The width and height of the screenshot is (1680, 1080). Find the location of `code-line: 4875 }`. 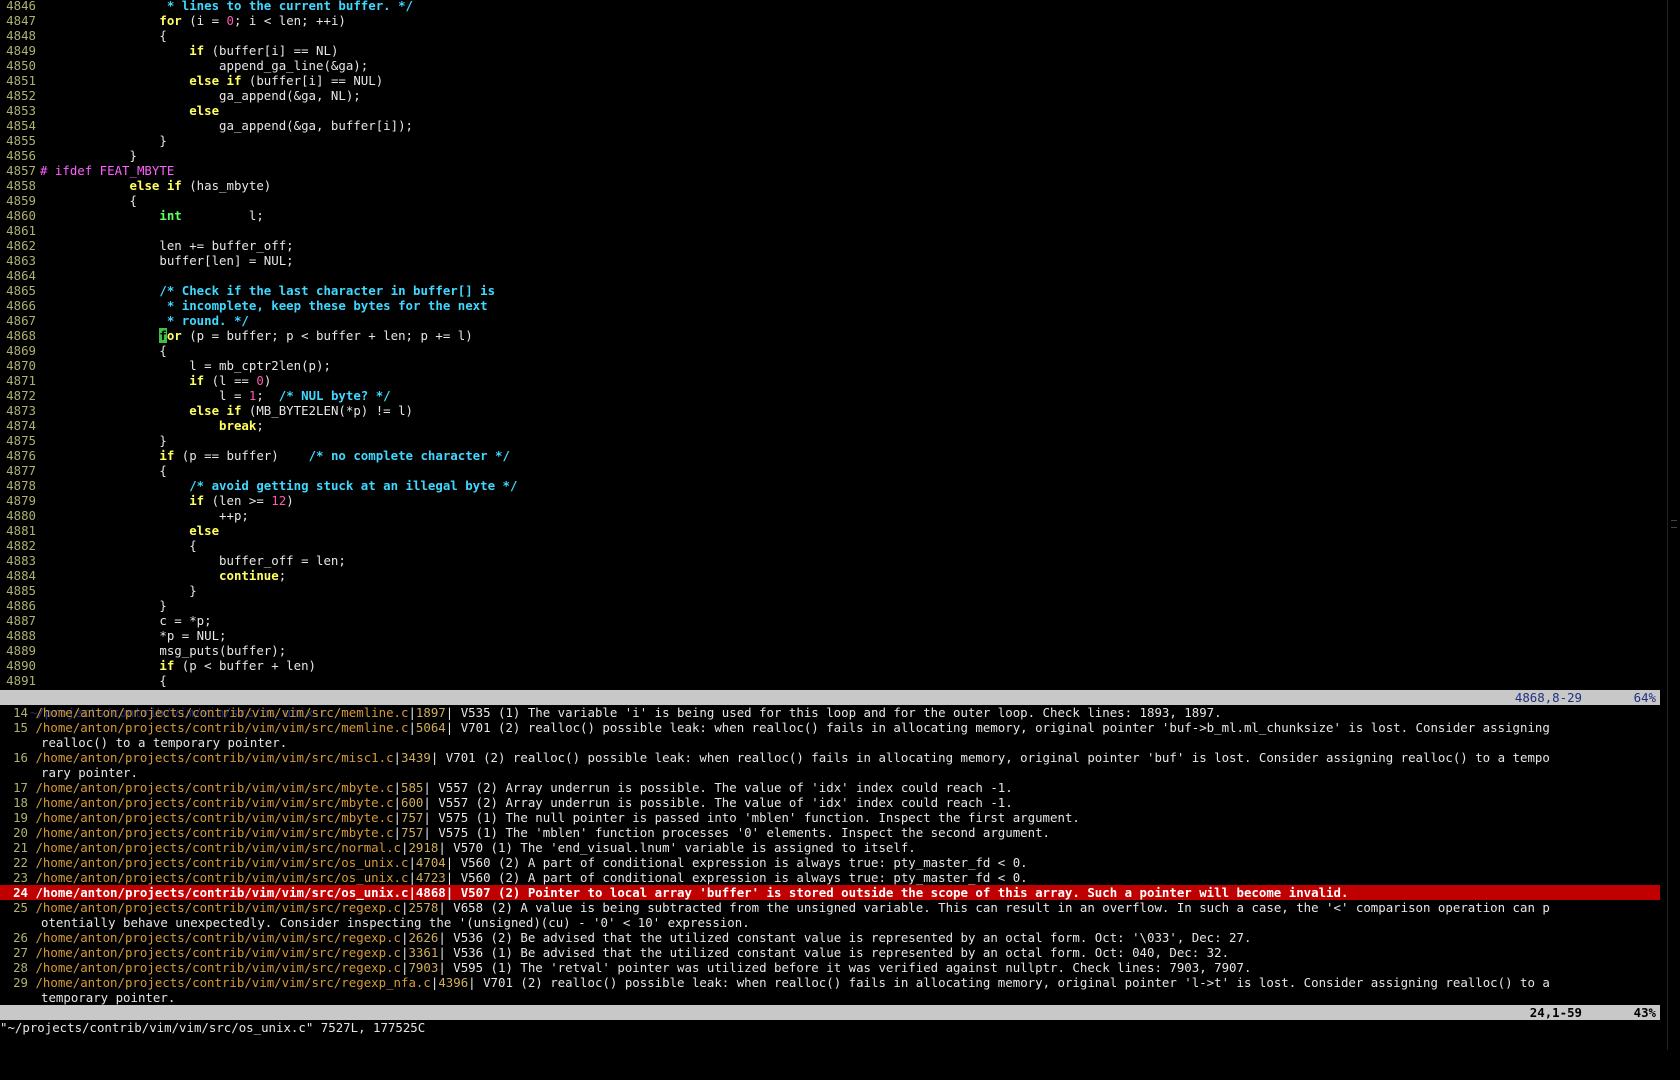

code-line: 4875 } is located at coordinates (83, 440).